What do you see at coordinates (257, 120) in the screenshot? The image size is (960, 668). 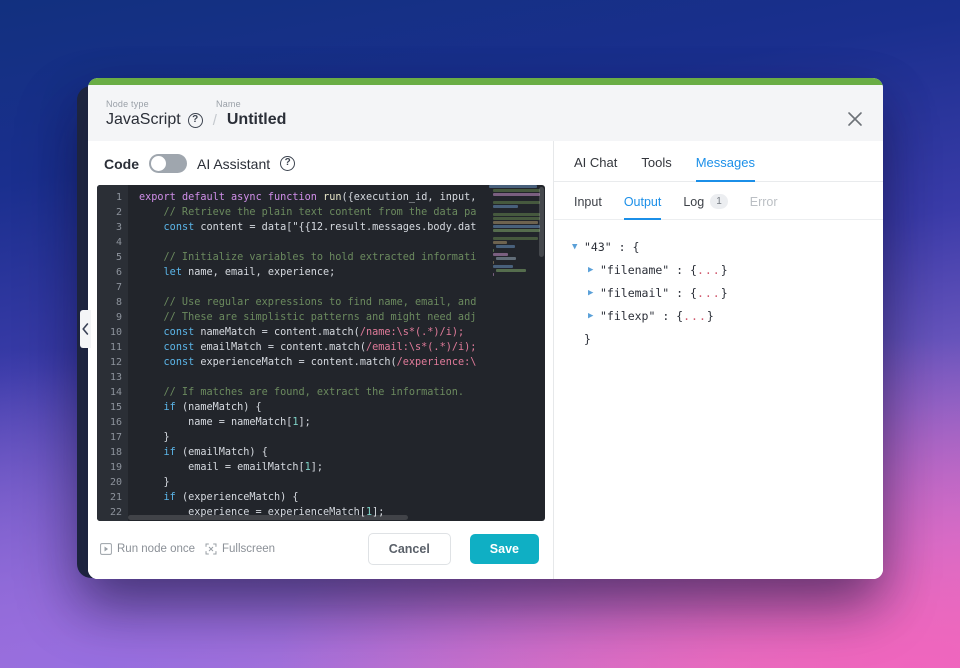 I see `node-name-value: Untitled` at bounding box center [257, 120].